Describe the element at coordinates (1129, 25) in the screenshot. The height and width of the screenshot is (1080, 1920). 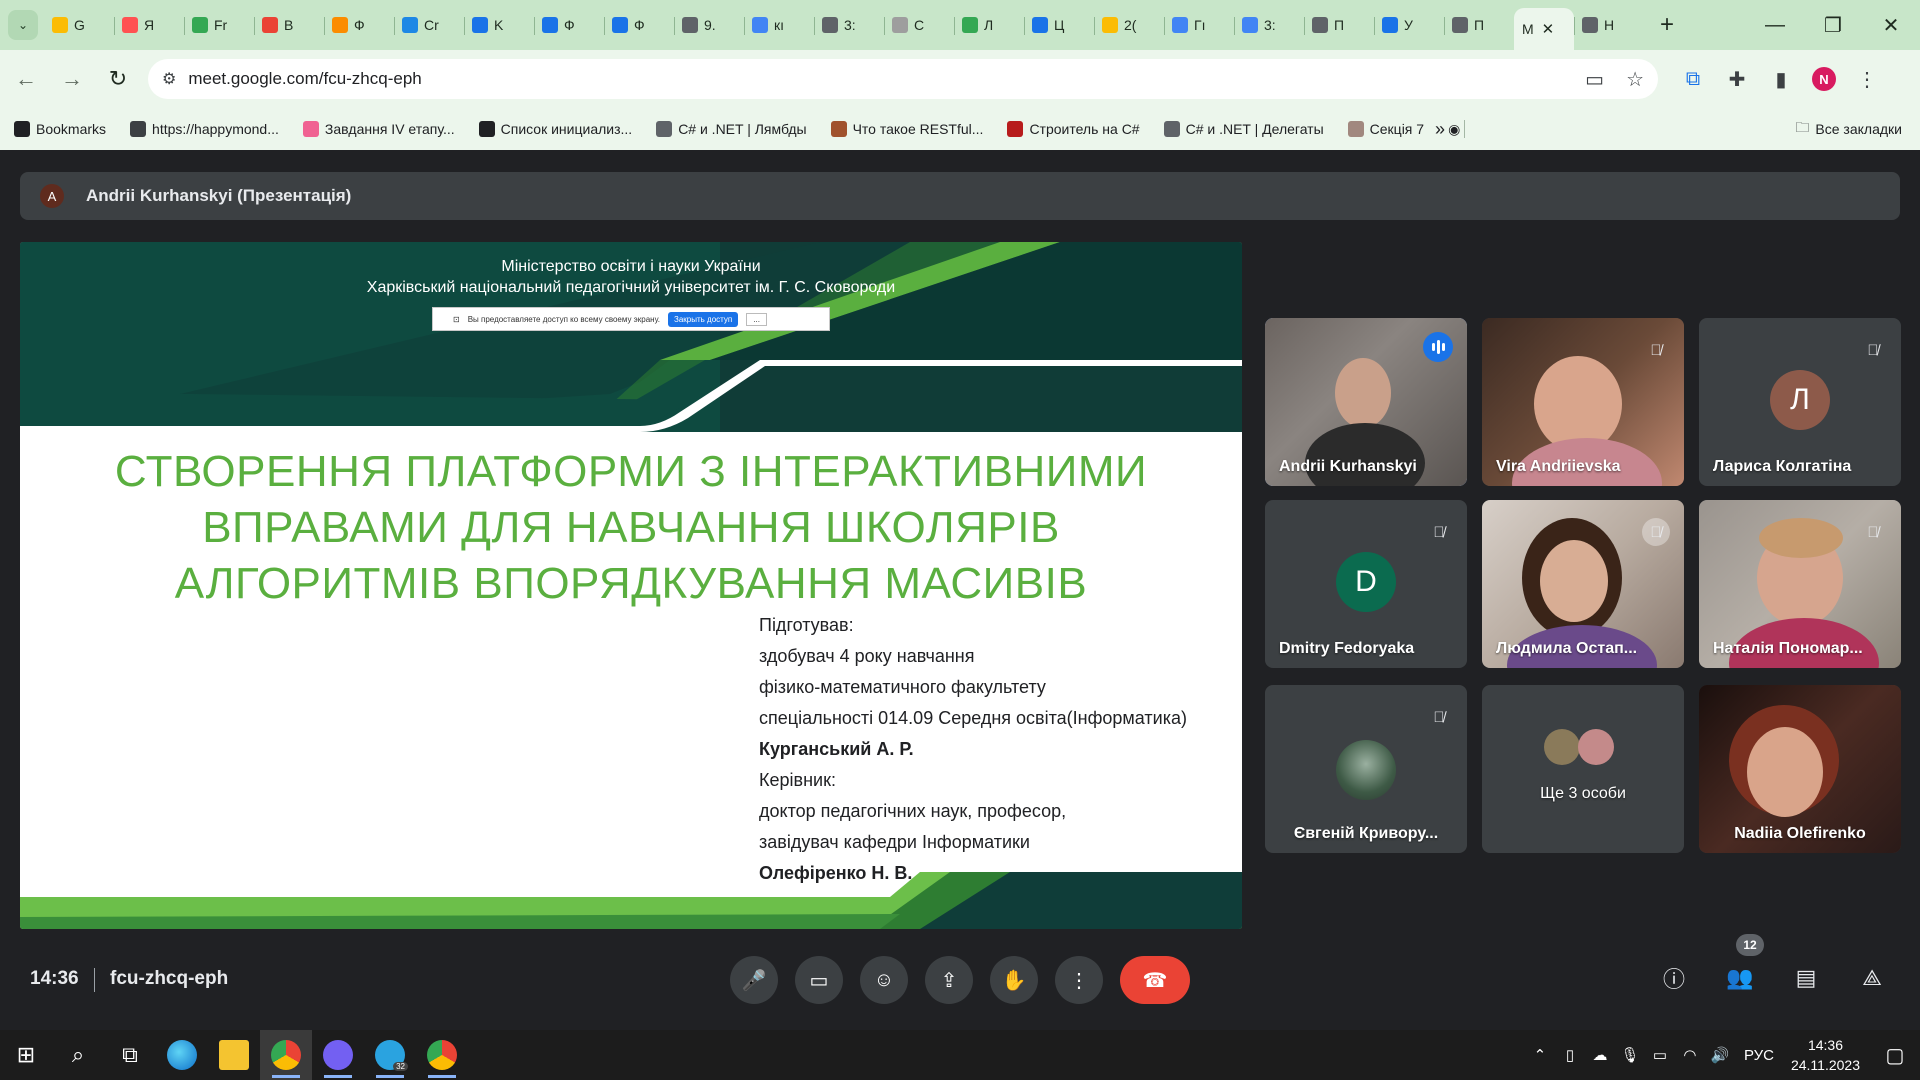
I see `browser-tab: 2(` at that location.